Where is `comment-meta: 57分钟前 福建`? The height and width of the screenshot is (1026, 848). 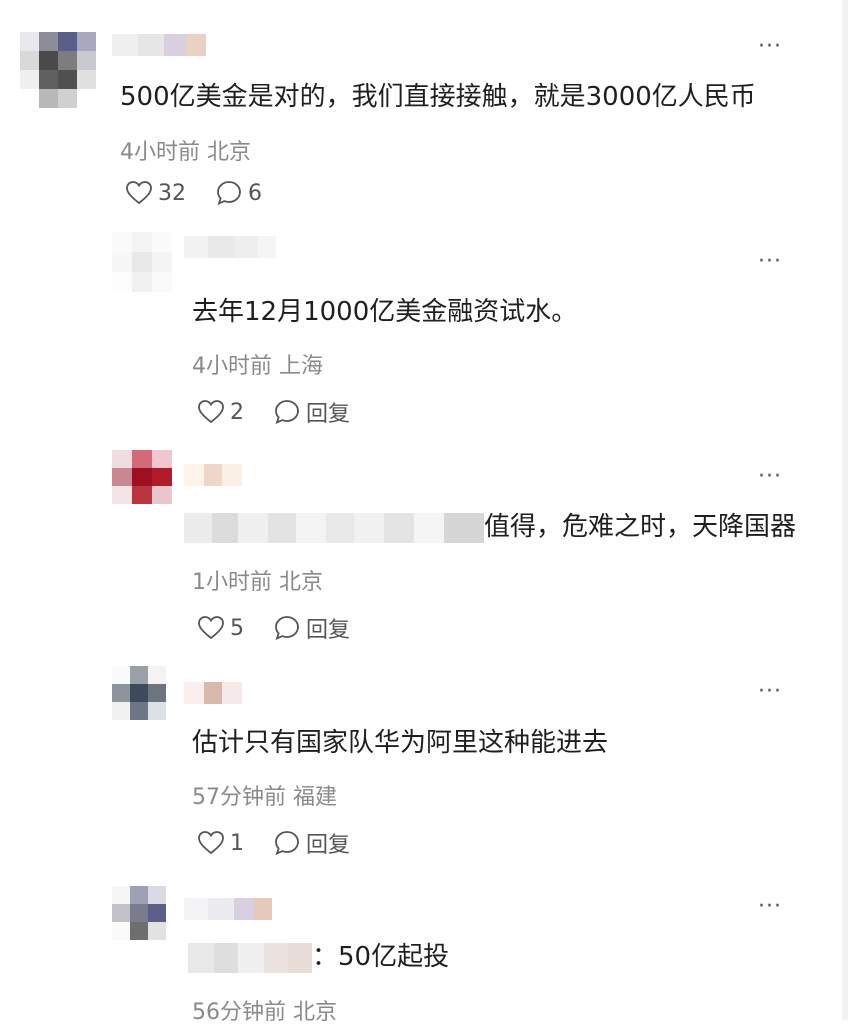
comment-meta: 57分钟前 福建 is located at coordinates (264, 795).